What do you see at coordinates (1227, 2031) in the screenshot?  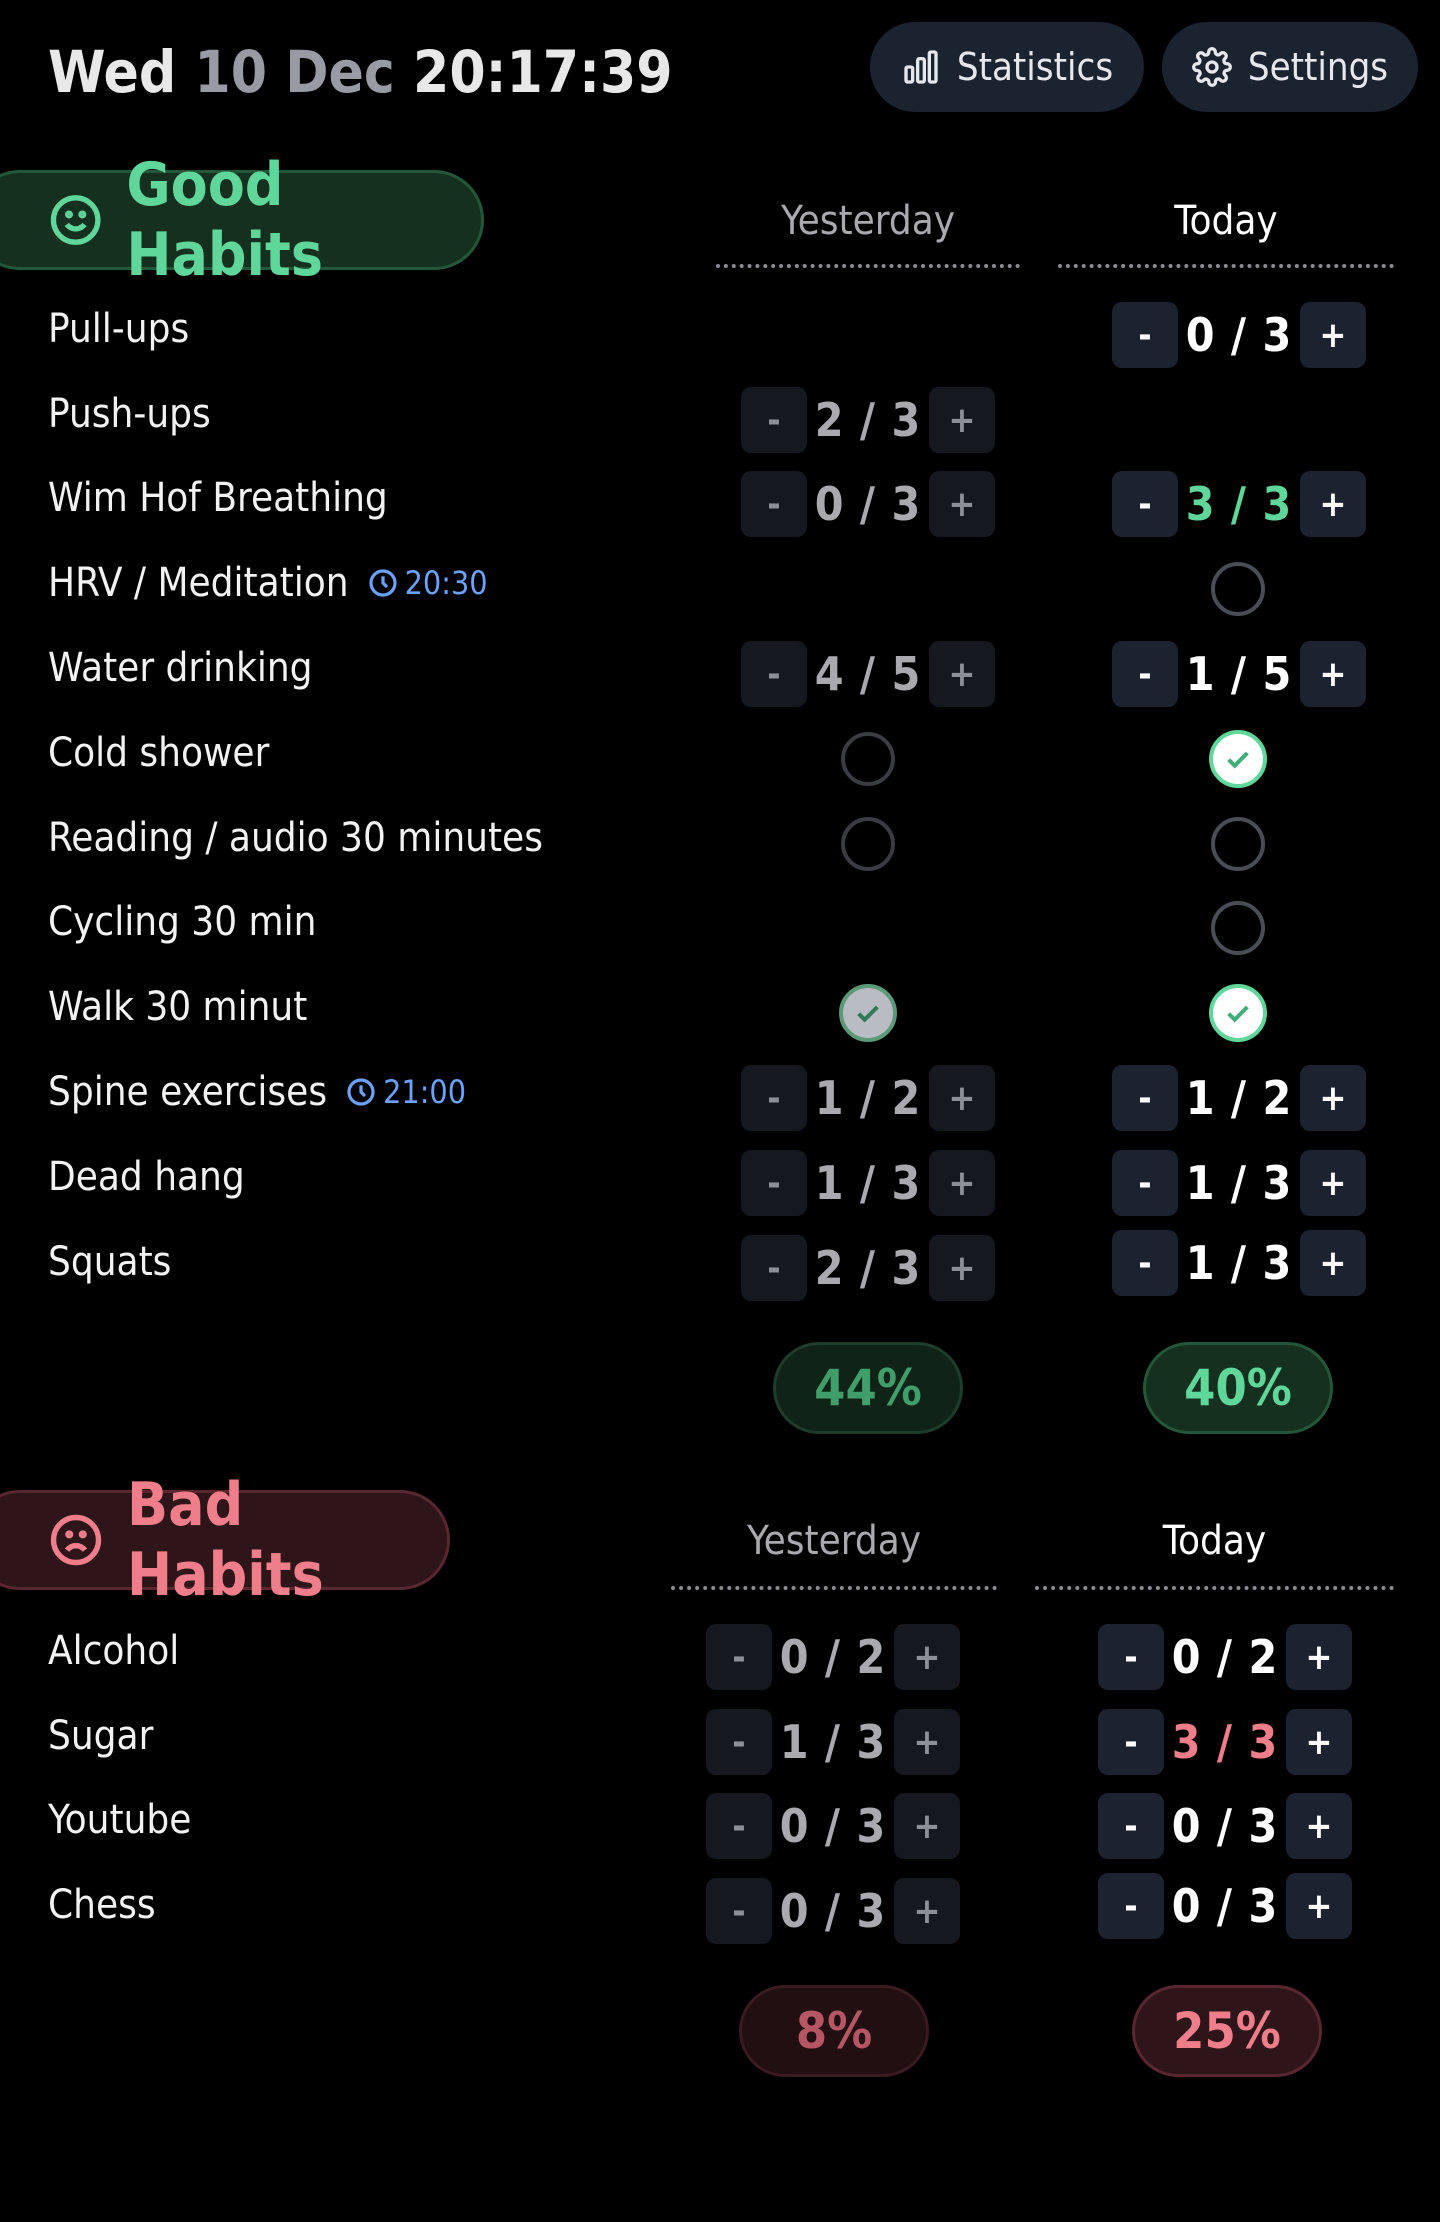 I see `today-percentage: 25%` at bounding box center [1227, 2031].